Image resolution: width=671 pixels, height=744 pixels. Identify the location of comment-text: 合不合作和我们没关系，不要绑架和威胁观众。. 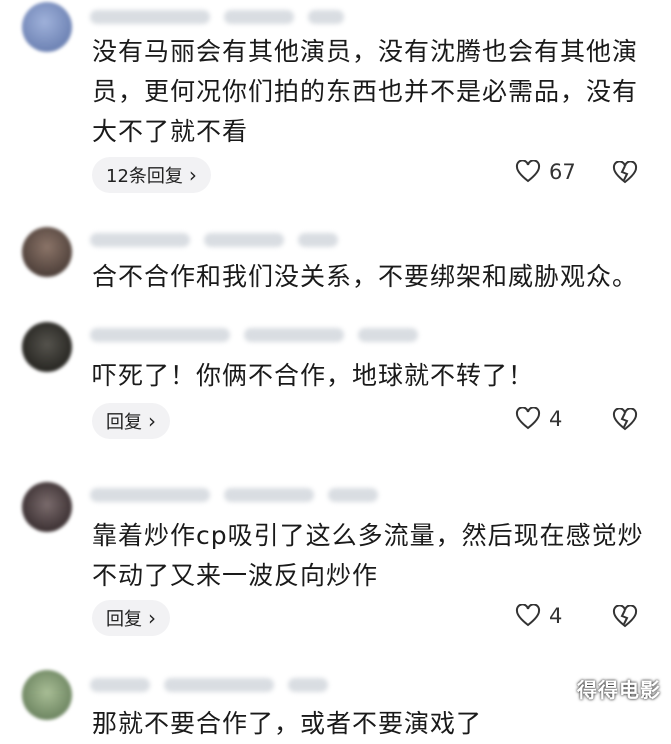
(365, 276).